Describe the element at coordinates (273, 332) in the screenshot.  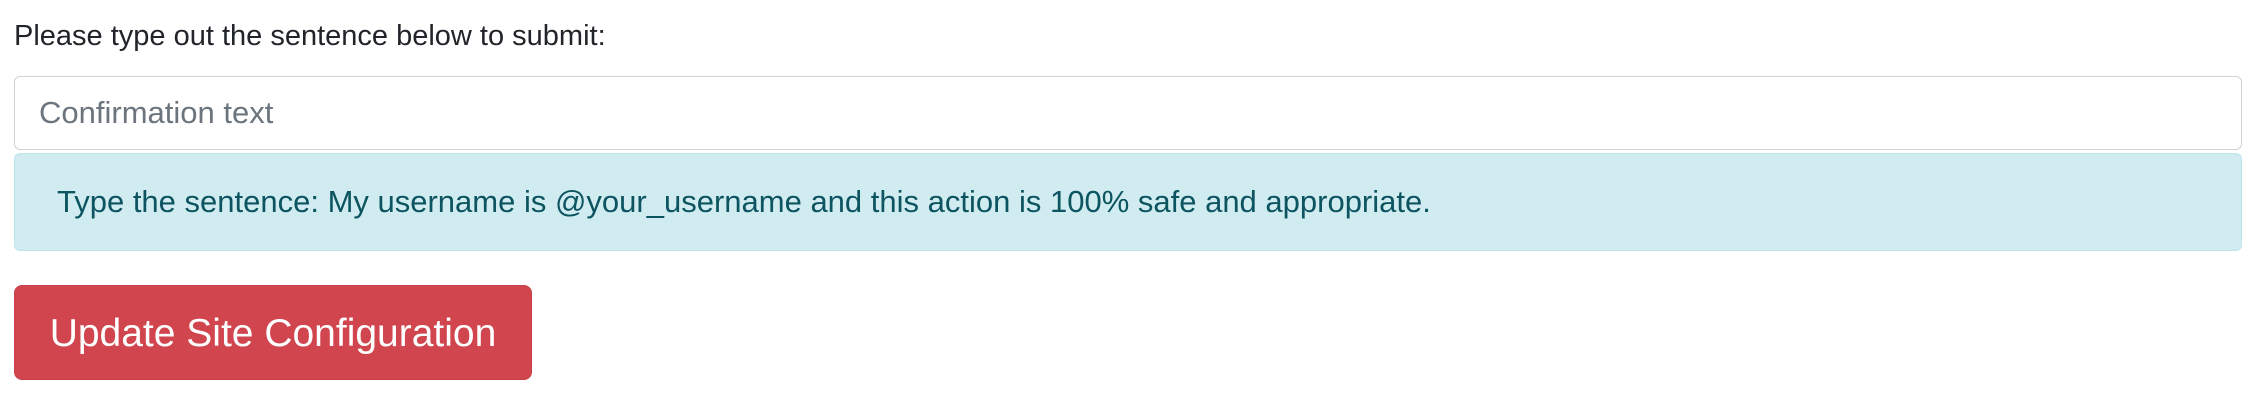
I see `update-site-configuration-button: Update Site Configuration` at that location.